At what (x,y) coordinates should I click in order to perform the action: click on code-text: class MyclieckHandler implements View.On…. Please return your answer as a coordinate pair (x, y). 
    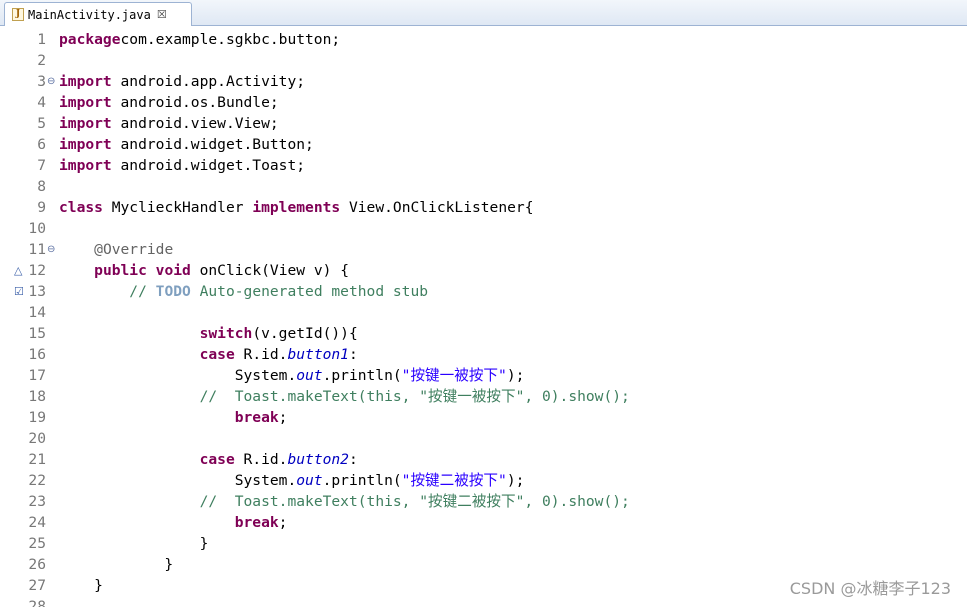
    Looking at the image, I should click on (296, 207).